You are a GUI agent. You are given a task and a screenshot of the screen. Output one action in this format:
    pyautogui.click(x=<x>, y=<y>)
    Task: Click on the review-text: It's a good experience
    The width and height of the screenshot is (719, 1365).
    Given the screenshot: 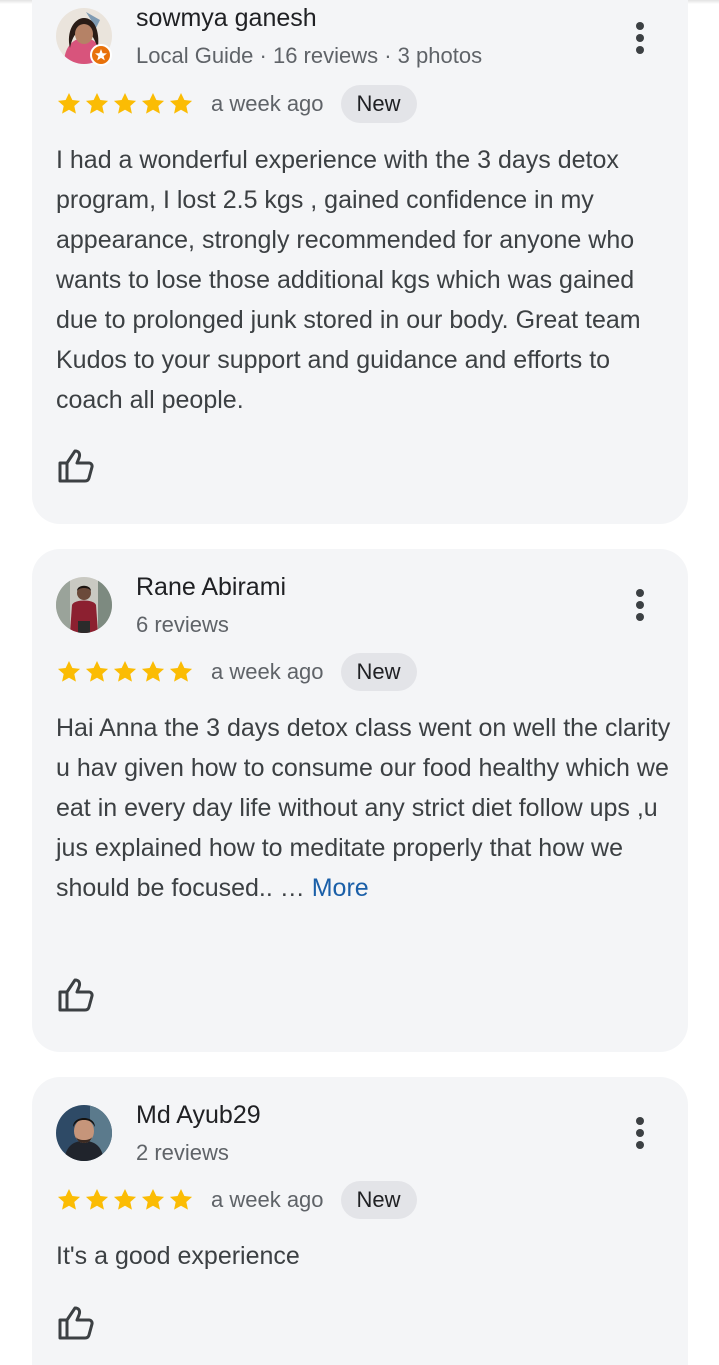 What is the action you would take?
    pyautogui.click(x=363, y=1256)
    